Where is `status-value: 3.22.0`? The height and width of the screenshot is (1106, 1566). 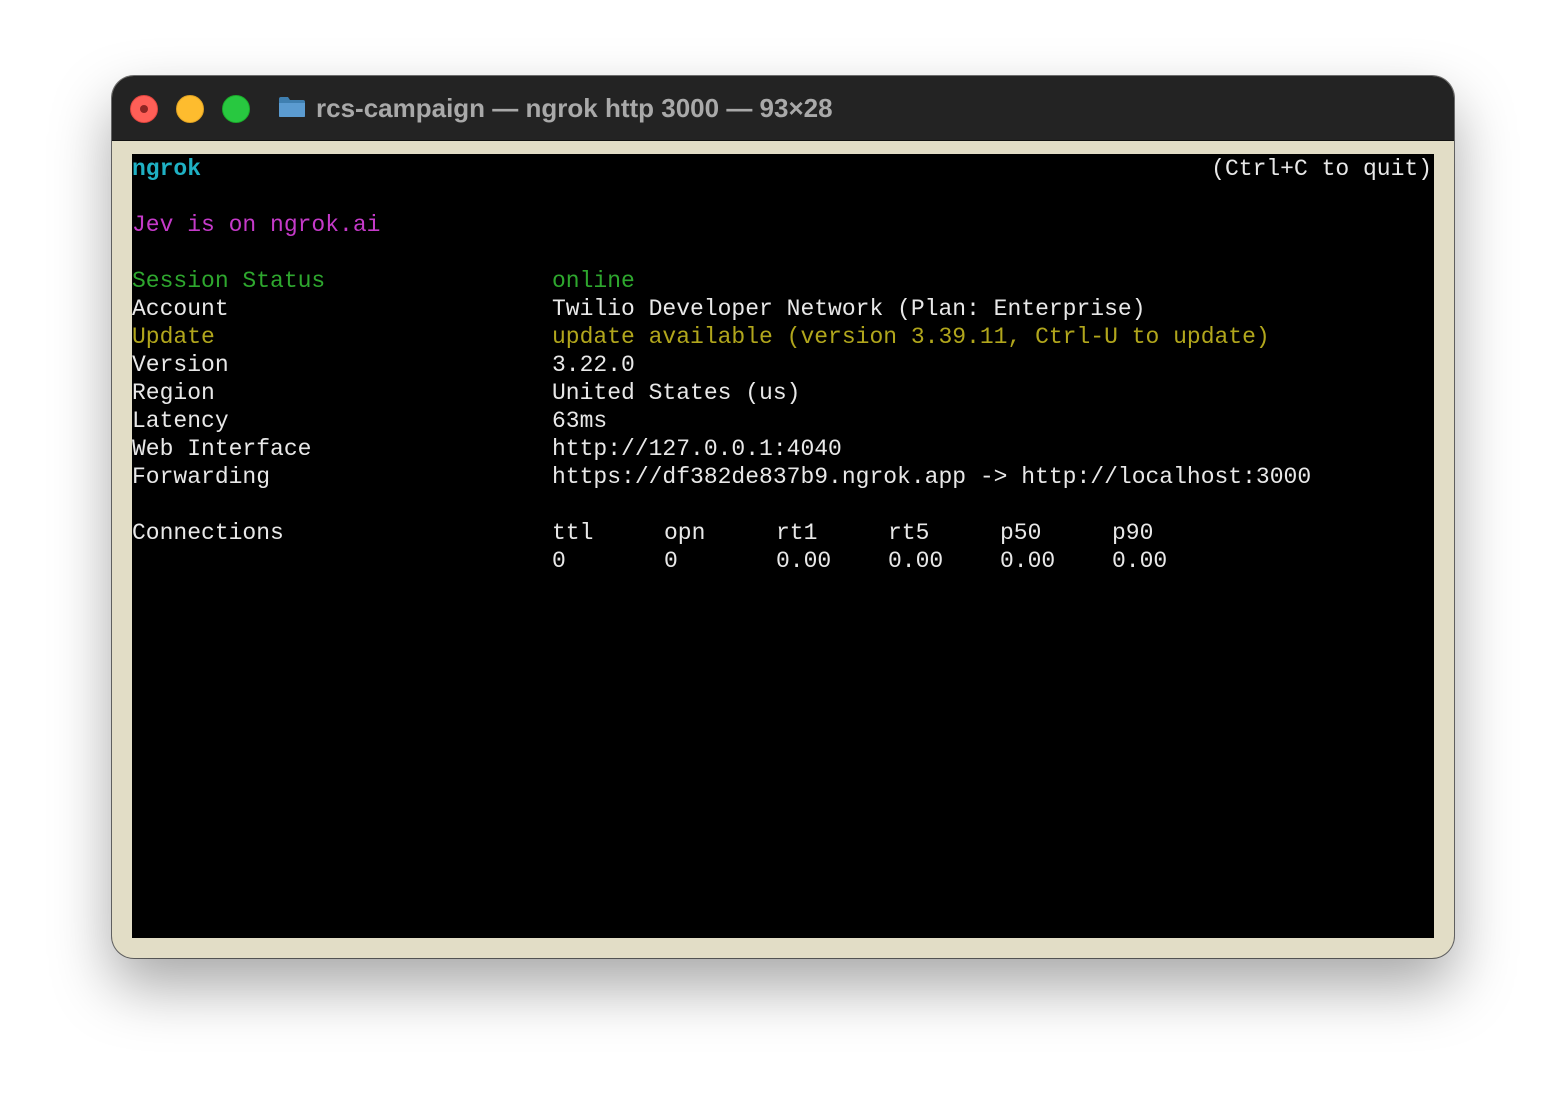 status-value: 3.22.0 is located at coordinates (593, 365).